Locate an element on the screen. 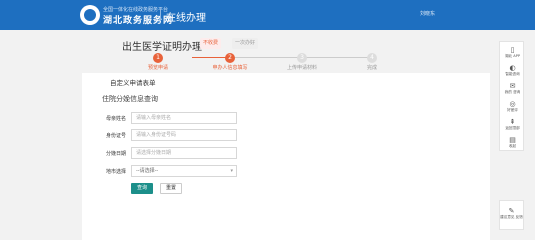 The width and height of the screenshot is (535, 240). query-button: 查询 is located at coordinates (142, 188).